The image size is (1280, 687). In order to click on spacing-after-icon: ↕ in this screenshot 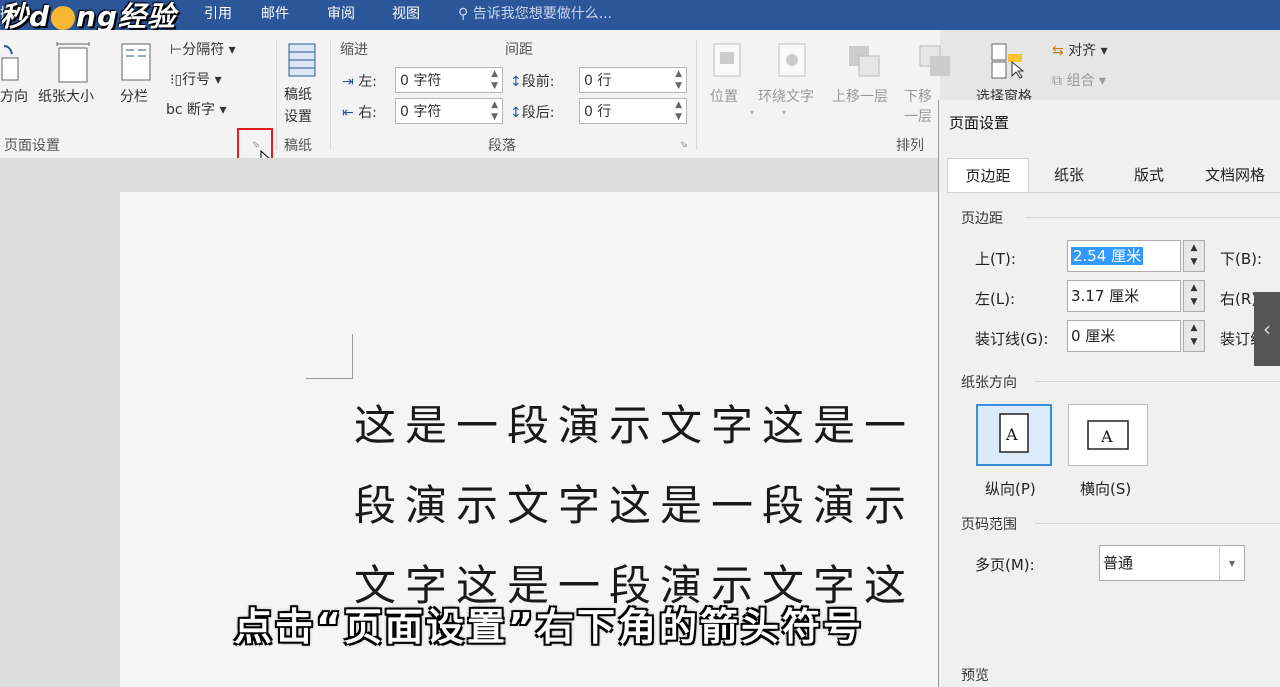, I will do `click(516, 113)`.